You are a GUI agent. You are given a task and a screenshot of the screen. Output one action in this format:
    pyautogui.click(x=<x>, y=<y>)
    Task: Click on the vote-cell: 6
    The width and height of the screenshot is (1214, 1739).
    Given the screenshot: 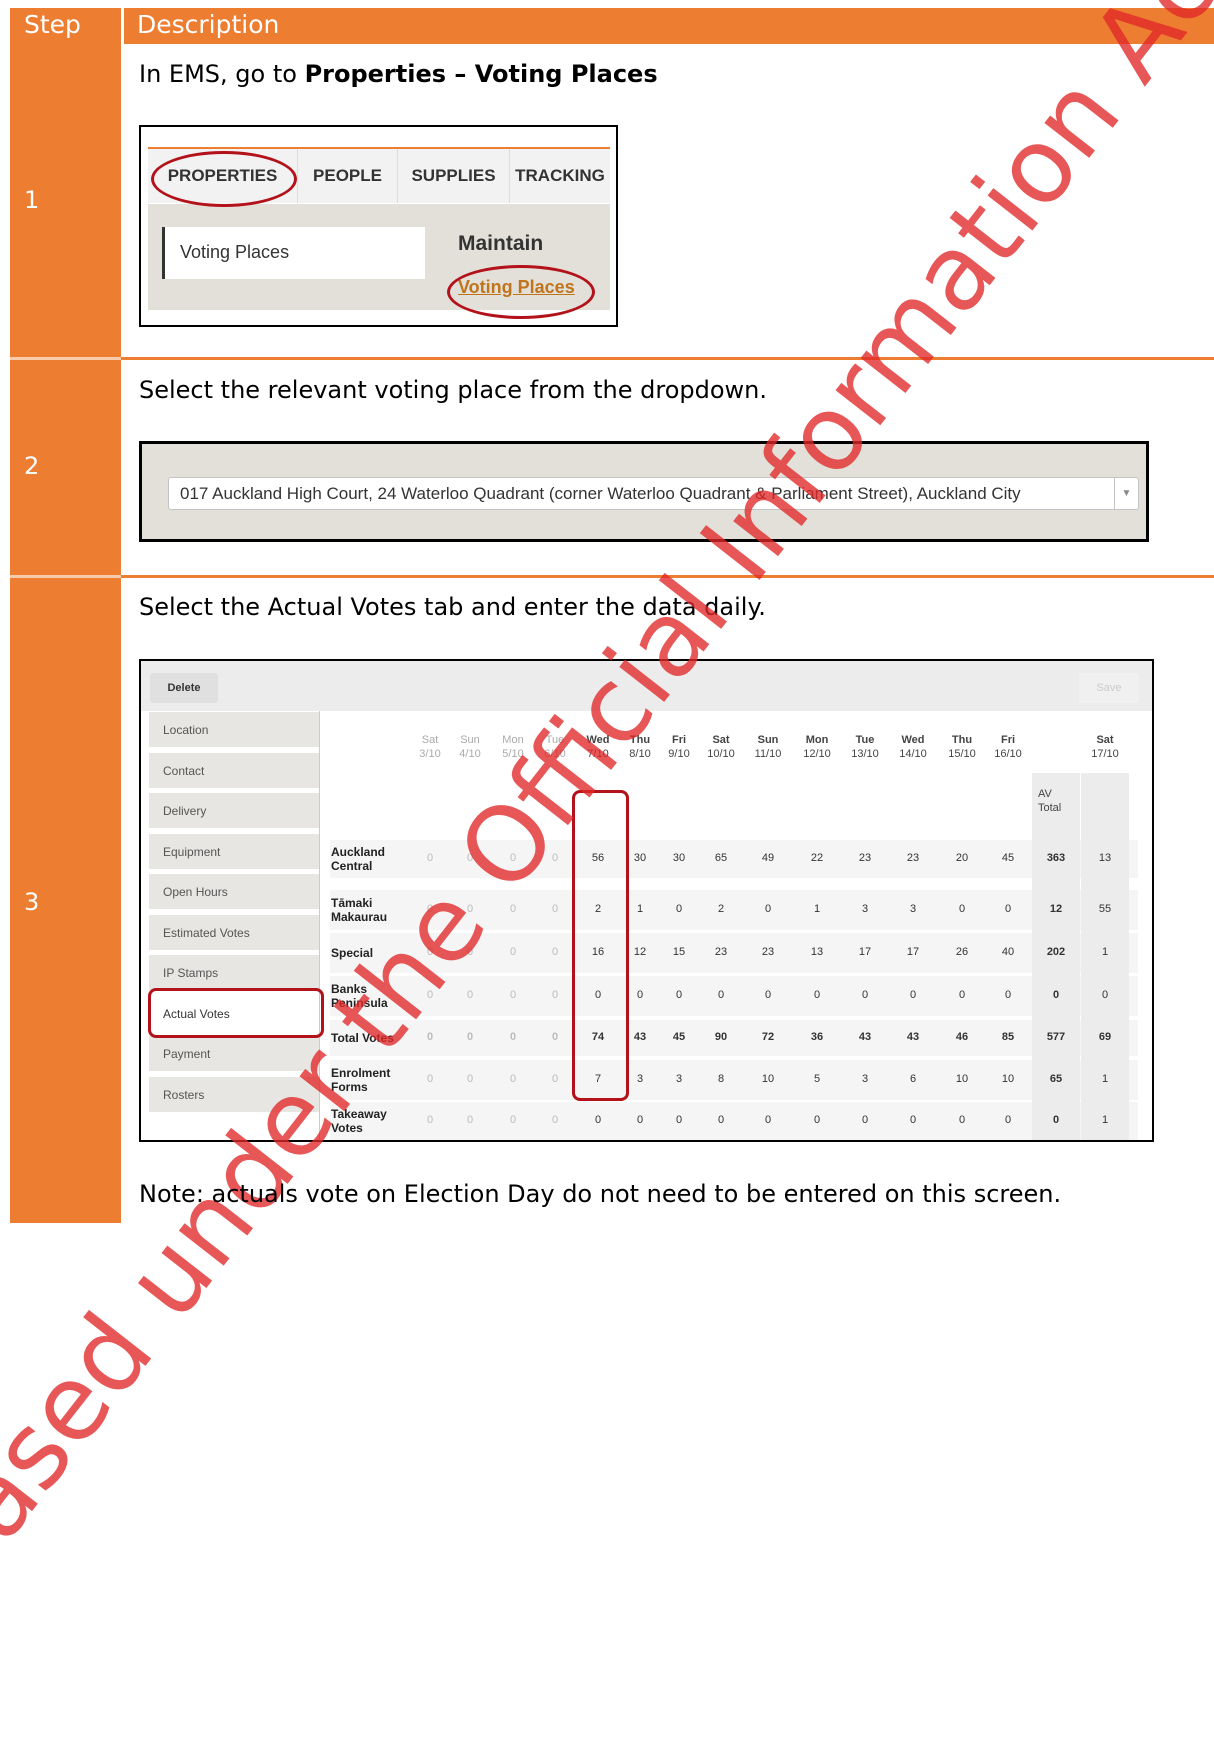 What is the action you would take?
    pyautogui.click(x=913, y=1081)
    